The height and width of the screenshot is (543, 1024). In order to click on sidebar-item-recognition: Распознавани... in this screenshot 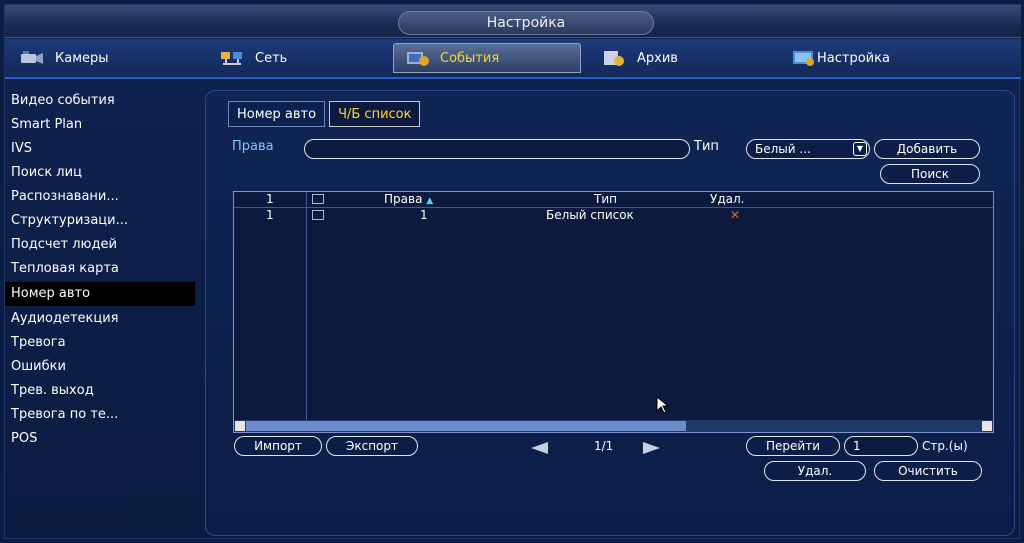, I will do `click(100, 197)`.